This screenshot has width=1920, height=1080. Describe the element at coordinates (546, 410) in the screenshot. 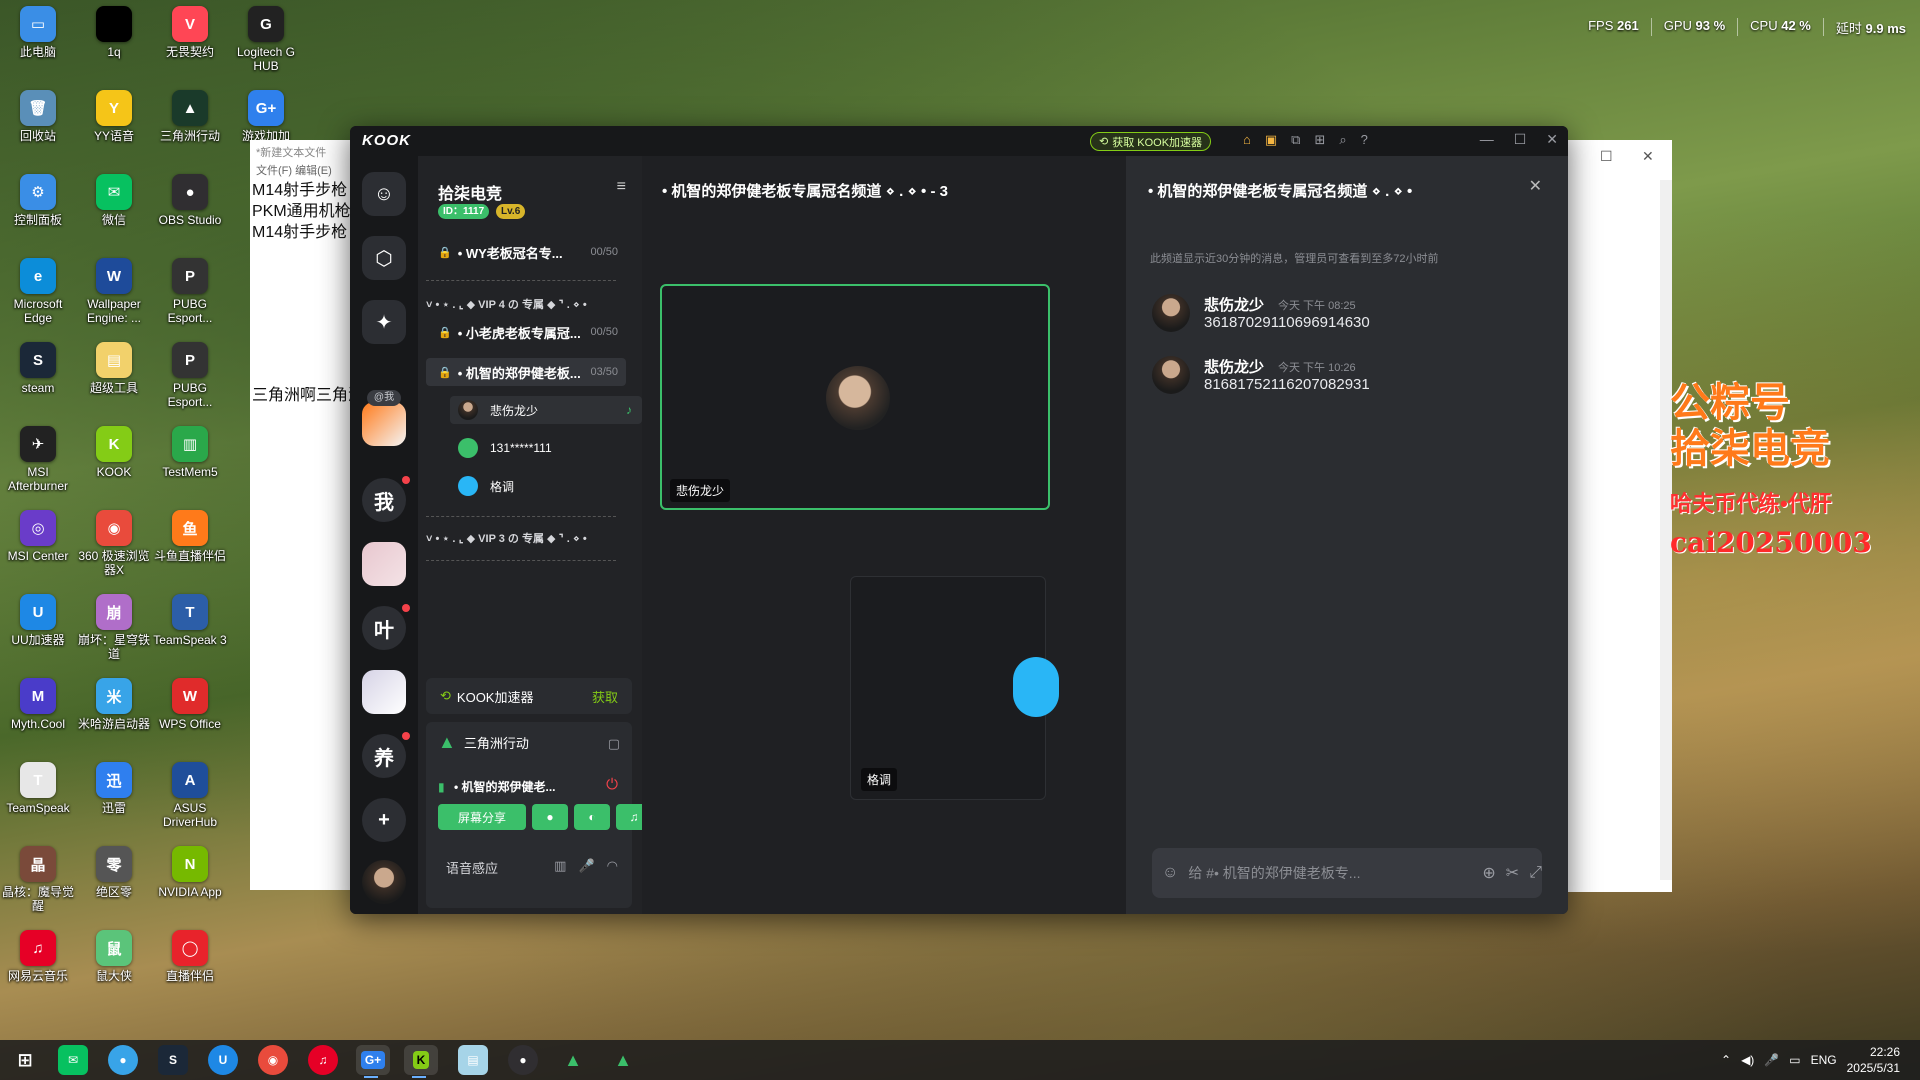

I see `voice-member: 悲伤龙少 ♪` at that location.